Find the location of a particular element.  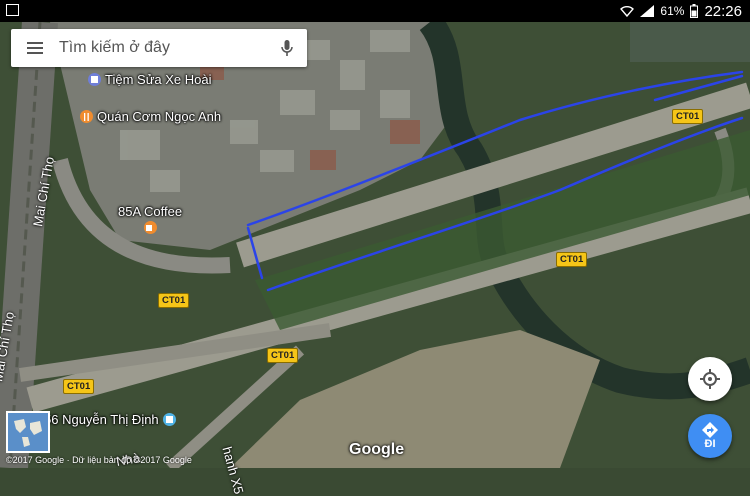

menu-icon is located at coordinates (35, 48).